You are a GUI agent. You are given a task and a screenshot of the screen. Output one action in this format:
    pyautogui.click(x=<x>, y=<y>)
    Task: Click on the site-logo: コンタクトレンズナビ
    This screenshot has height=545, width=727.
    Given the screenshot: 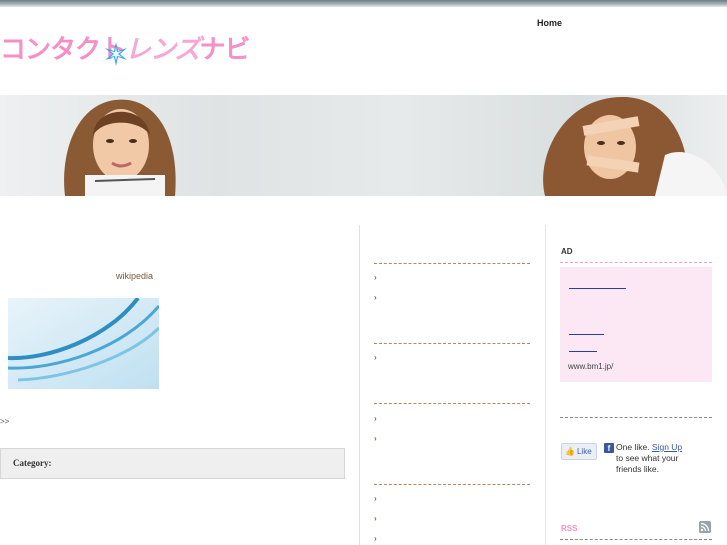 What is the action you would take?
    pyautogui.click(x=125, y=50)
    